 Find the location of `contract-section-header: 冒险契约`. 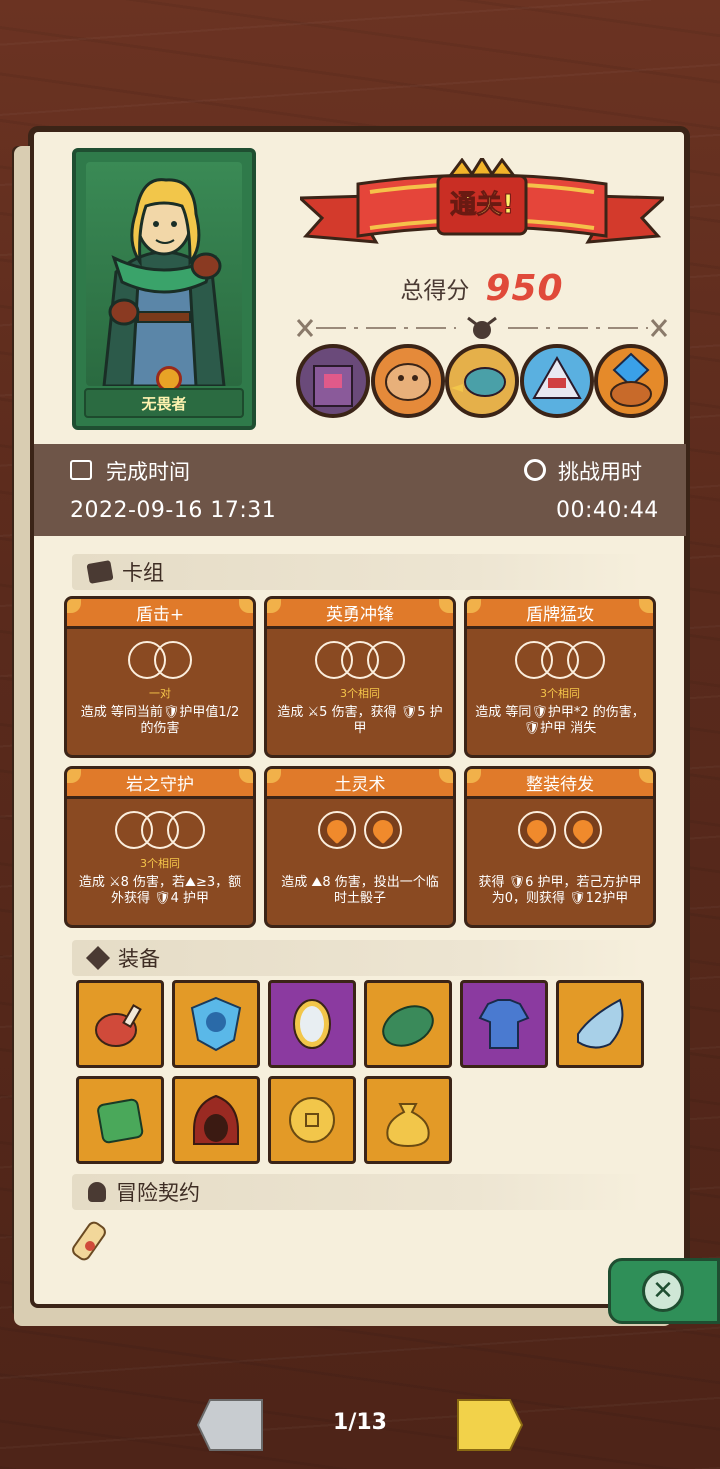

contract-section-header: 冒险契约 is located at coordinates (359, 1192).